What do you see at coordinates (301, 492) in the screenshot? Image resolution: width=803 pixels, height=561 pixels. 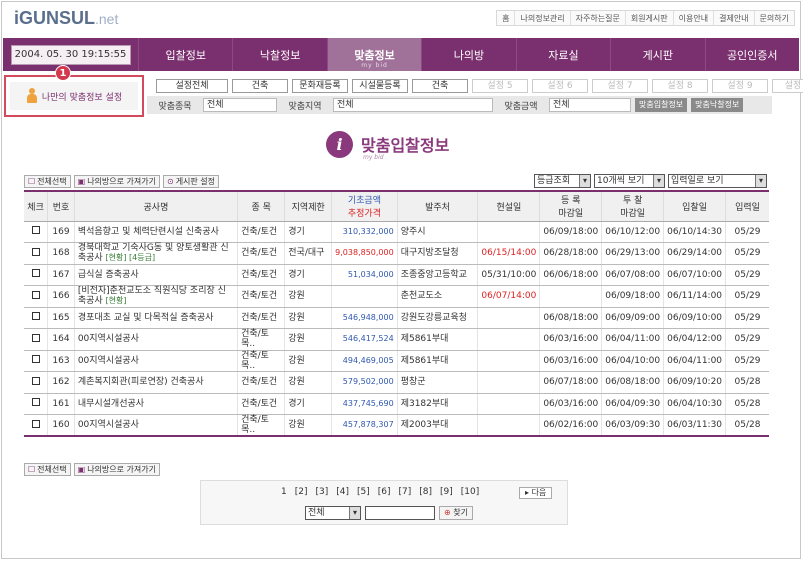 I see `page-link: [2]` at bounding box center [301, 492].